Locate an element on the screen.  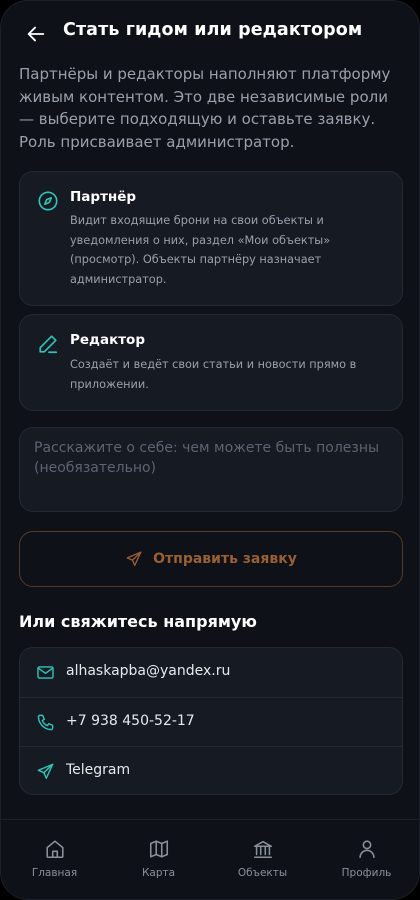
tab-map: Карта is located at coordinates (158, 855).